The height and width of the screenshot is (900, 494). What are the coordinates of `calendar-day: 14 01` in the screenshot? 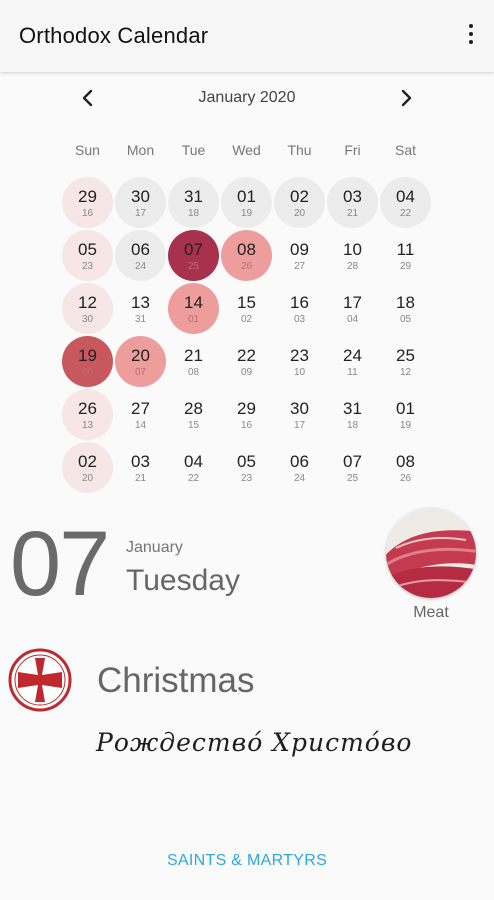 It's located at (193, 308).